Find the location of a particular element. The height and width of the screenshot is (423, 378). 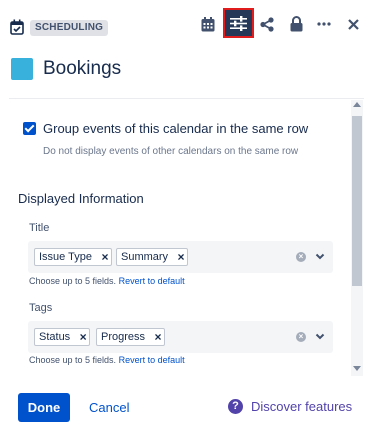

display-settings-button is located at coordinates (238, 23).